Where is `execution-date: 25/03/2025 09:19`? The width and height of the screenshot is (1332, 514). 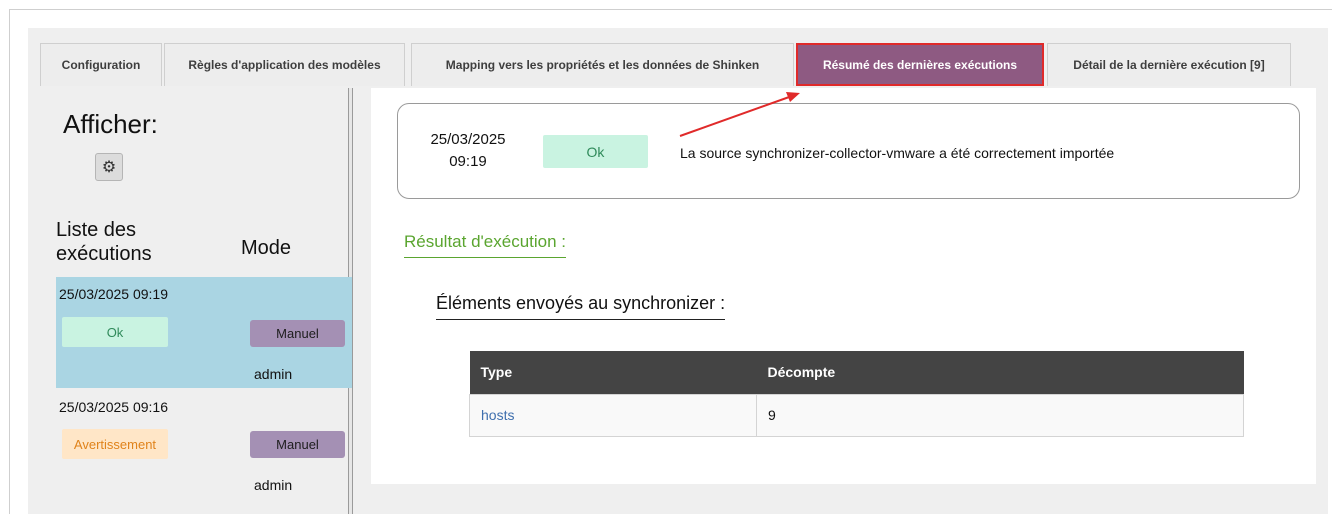
execution-date: 25/03/2025 09:19 is located at coordinates (113, 294).